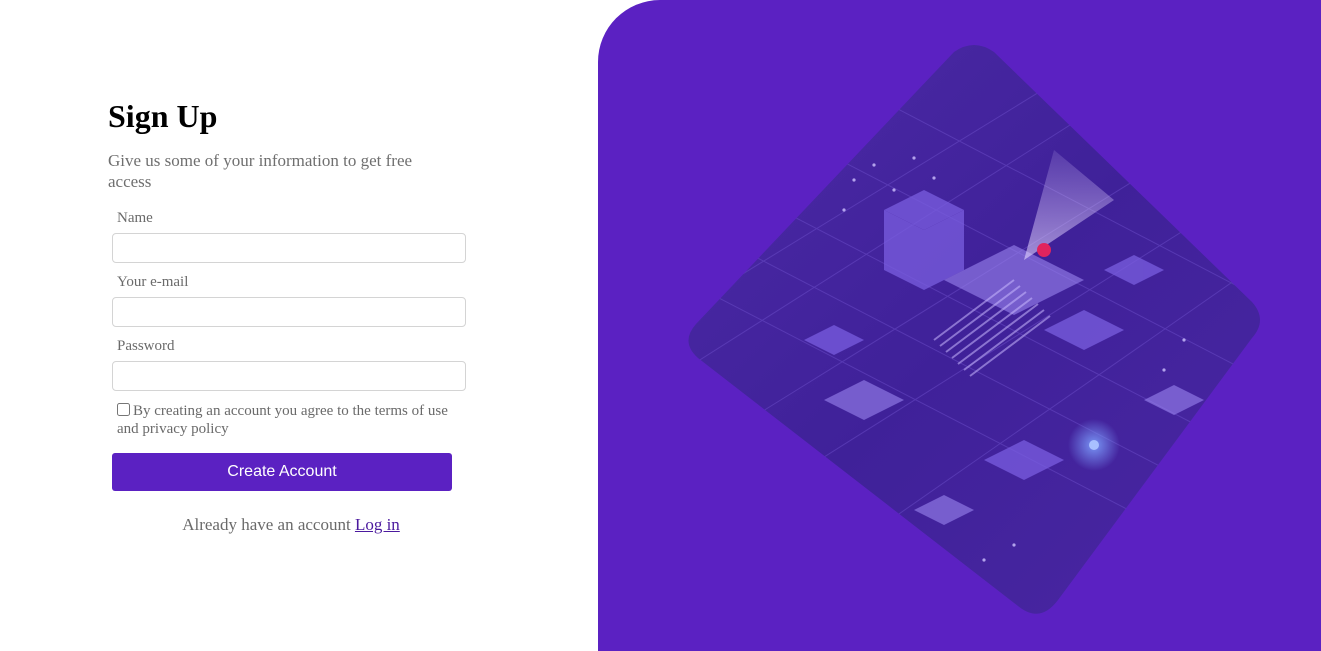 This screenshot has height=651, width=1321. I want to click on password-input, so click(289, 376).